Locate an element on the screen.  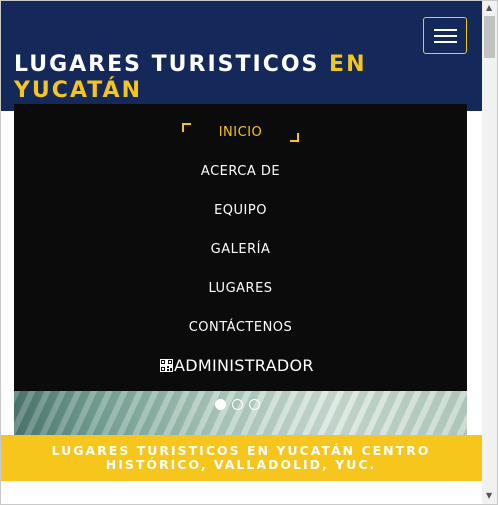
nav-item-contactenos: CONTÁCTENOS is located at coordinates (240, 327).